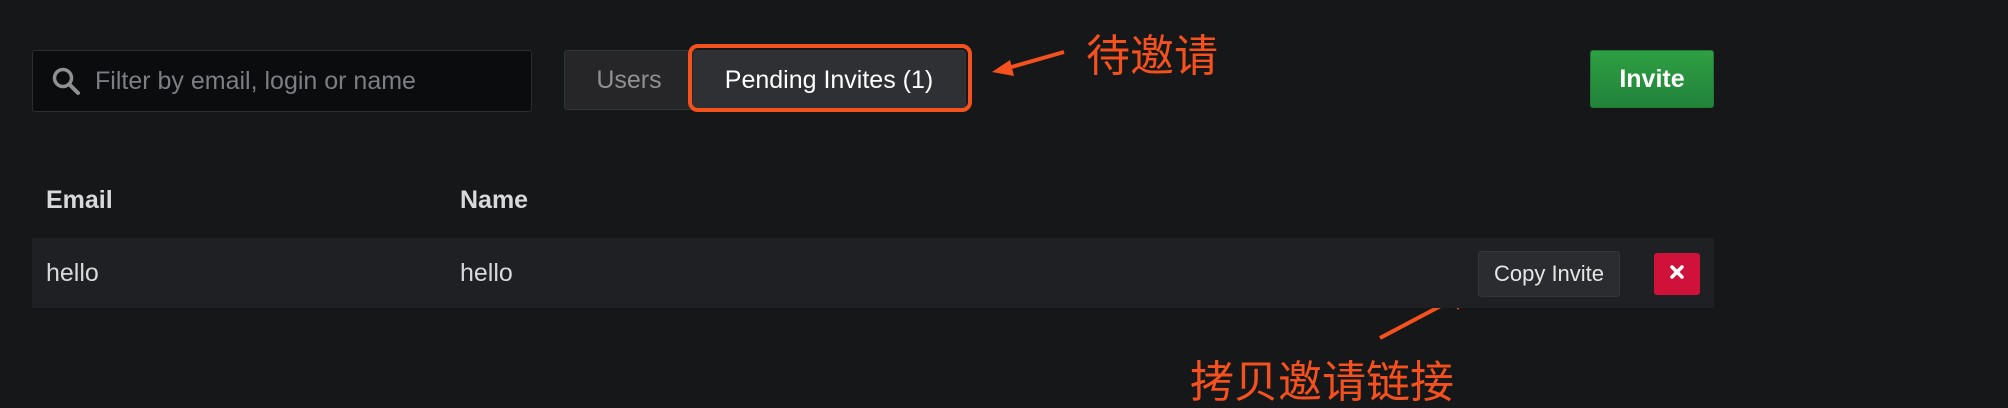 The width and height of the screenshot is (2008, 408). I want to click on search-input, so click(305, 81).